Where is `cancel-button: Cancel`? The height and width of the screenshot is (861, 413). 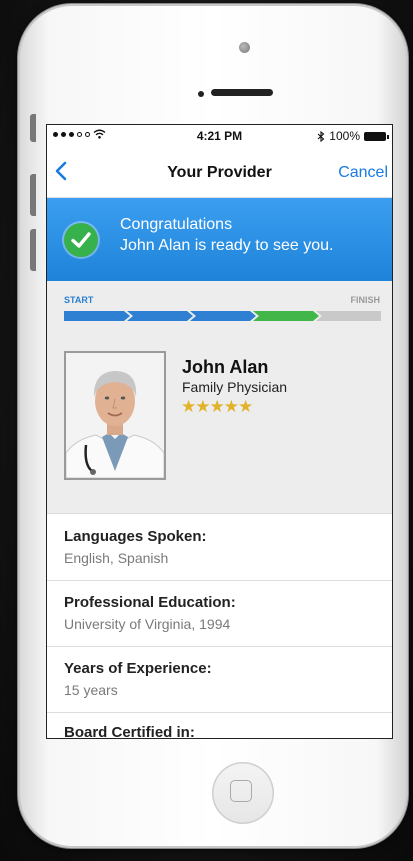
cancel-button: Cancel is located at coordinates (363, 173).